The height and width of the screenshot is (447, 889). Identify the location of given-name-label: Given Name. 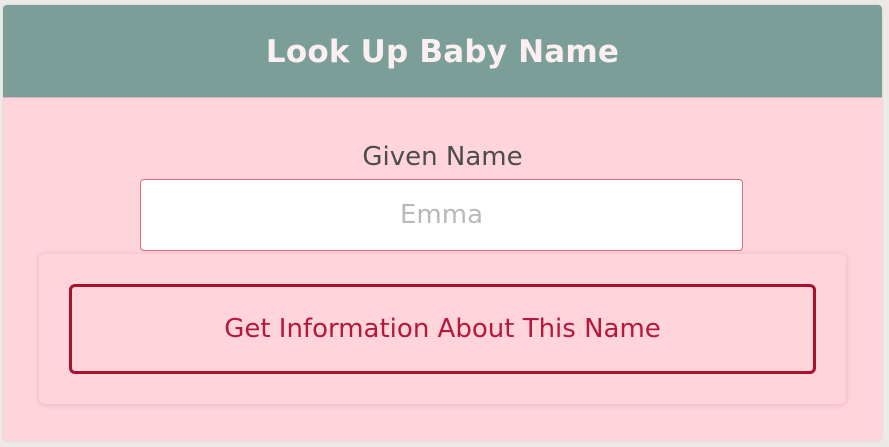
(442, 157).